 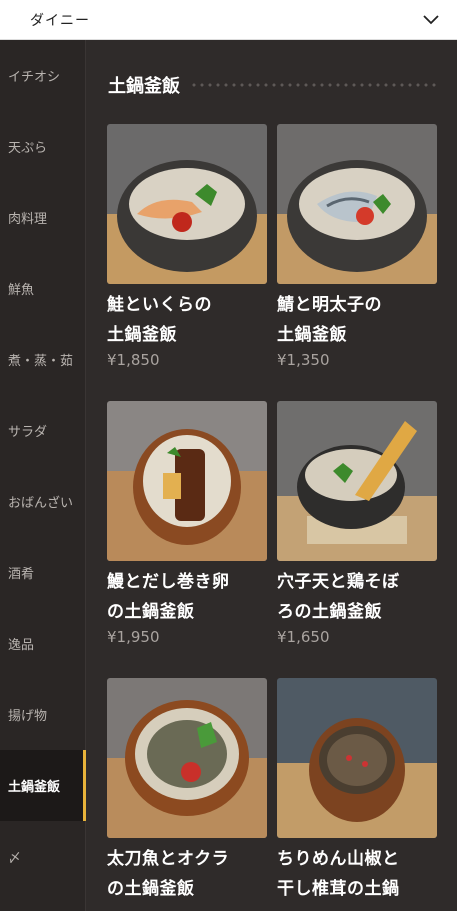 What do you see at coordinates (159, 320) in the screenshot?
I see `dish-name: 鮭といくらの 土鍋釜飯` at bounding box center [159, 320].